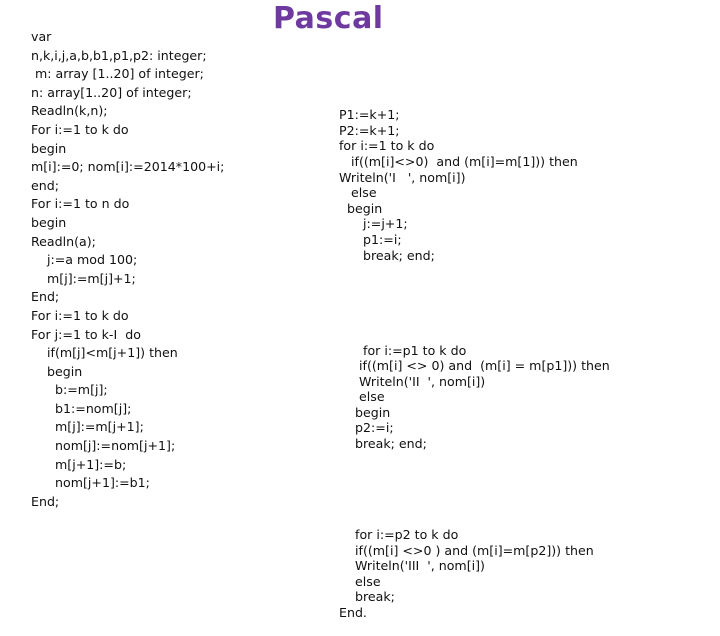  What do you see at coordinates (458, 161) in the screenshot?
I see `code-line: if((m[i]<>0) and (m[i]=m[1])) then` at bounding box center [458, 161].